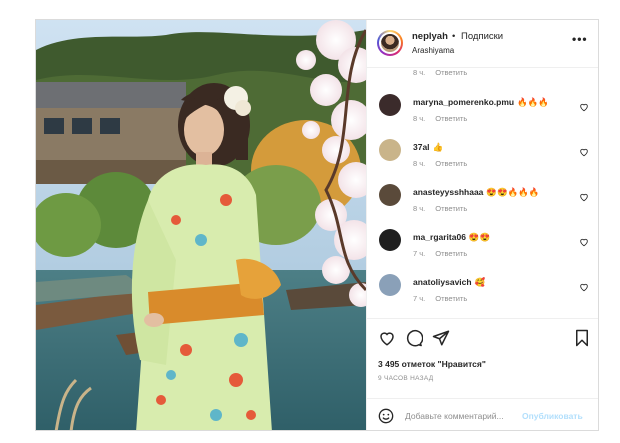 This screenshot has height=443, width=620. I want to click on more-horizontal-icon: •••, so click(580, 39).